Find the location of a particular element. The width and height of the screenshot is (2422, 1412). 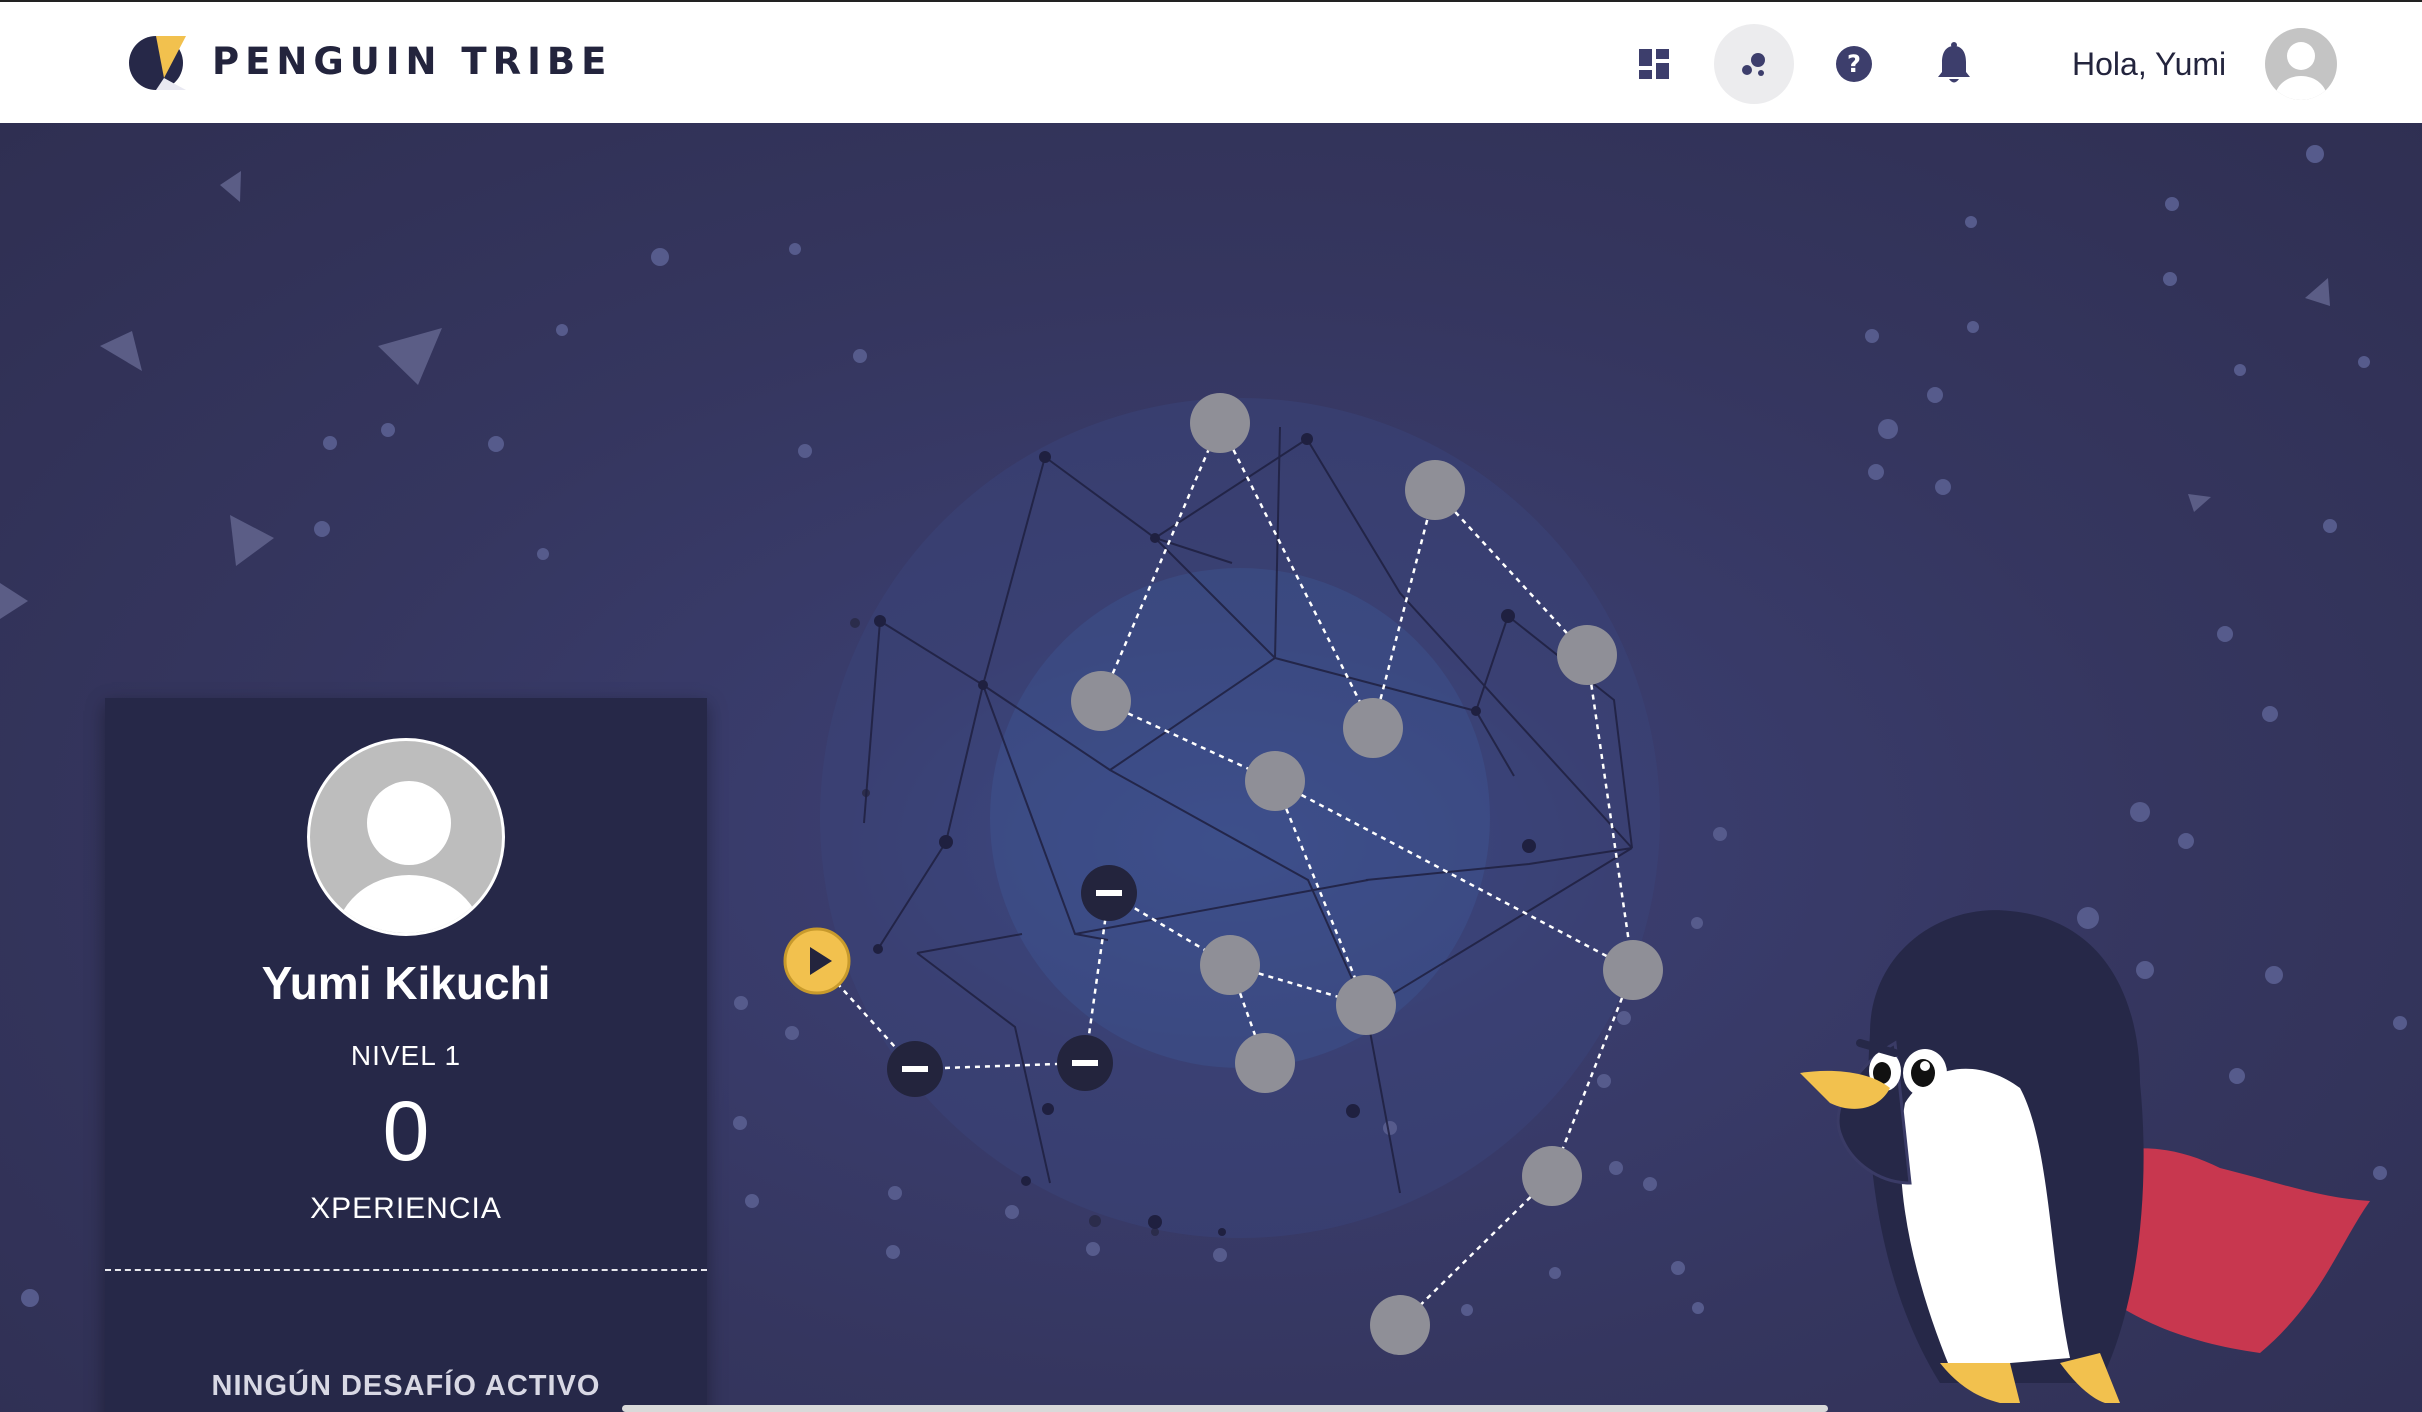

user-avatar is located at coordinates (2301, 64).